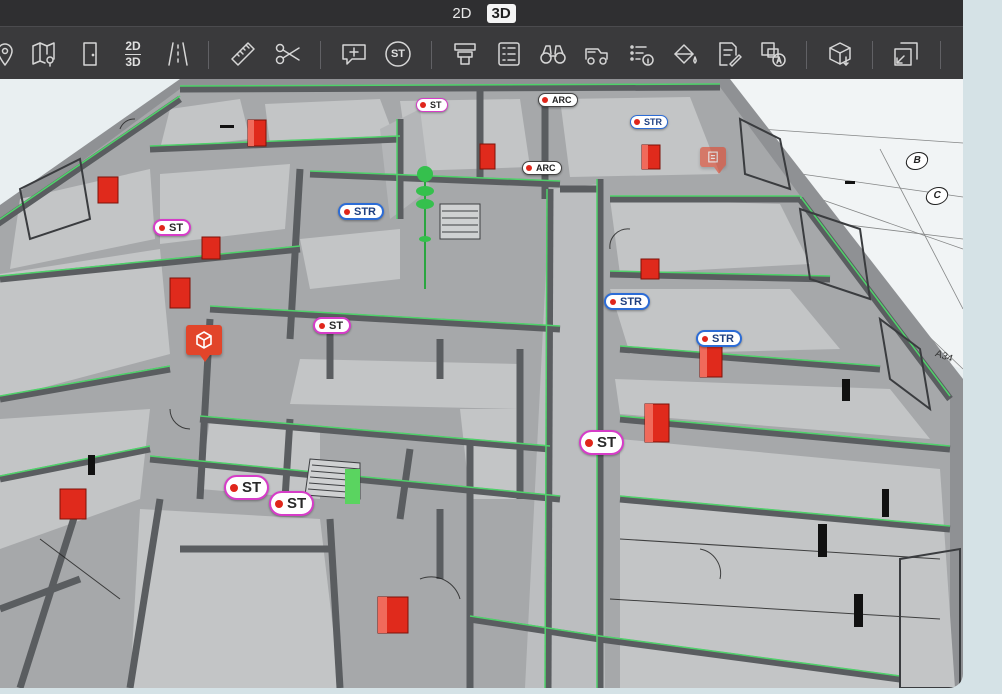  Describe the element at coordinates (906, 54) in the screenshot. I see `fit-view-icon` at that location.